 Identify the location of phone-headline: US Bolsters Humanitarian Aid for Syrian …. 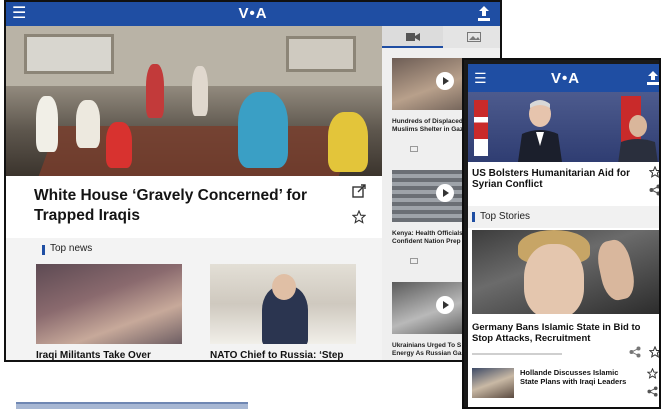
(557, 179).